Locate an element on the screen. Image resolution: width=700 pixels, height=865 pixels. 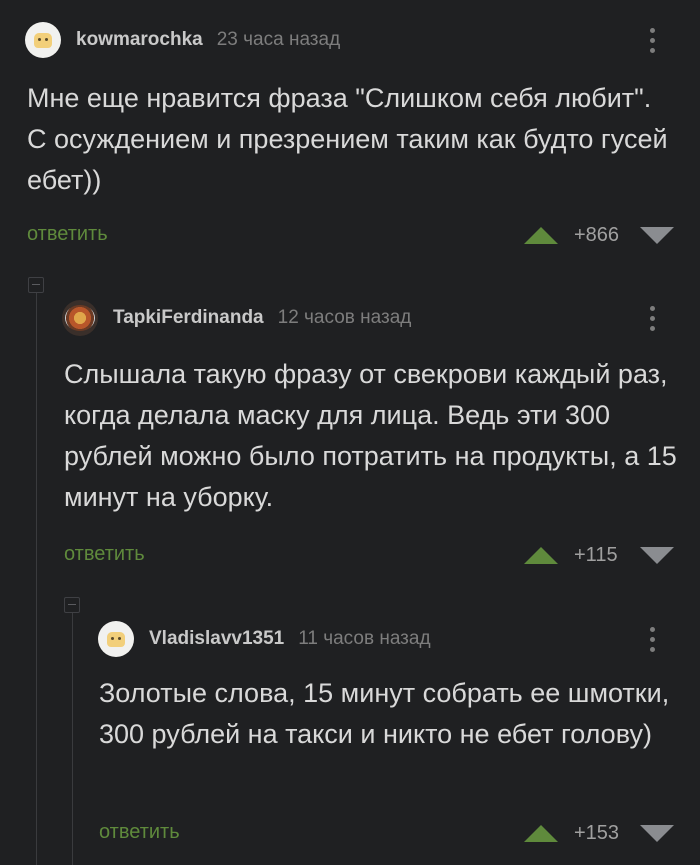
username: TapkiFerdinanda is located at coordinates (188, 318).